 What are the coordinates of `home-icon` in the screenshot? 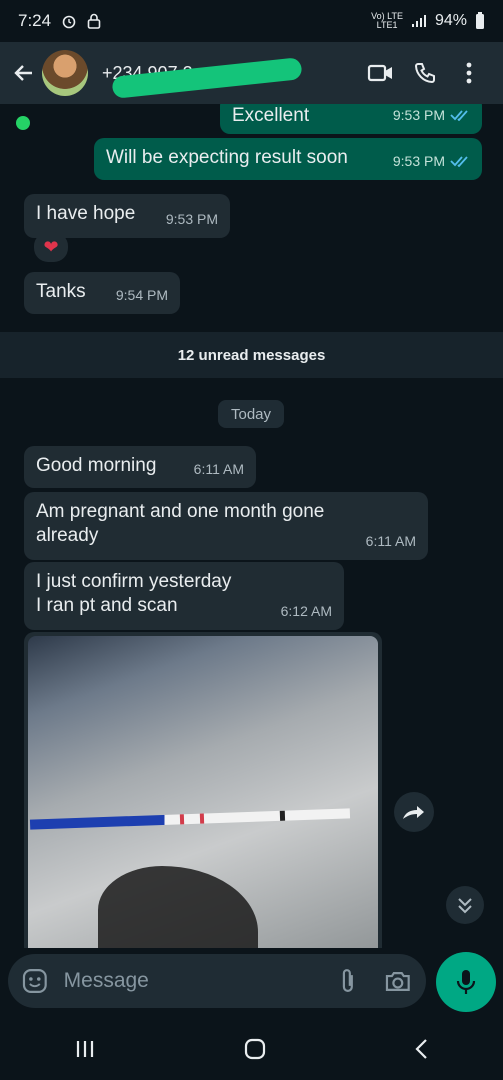 It's located at (255, 1049).